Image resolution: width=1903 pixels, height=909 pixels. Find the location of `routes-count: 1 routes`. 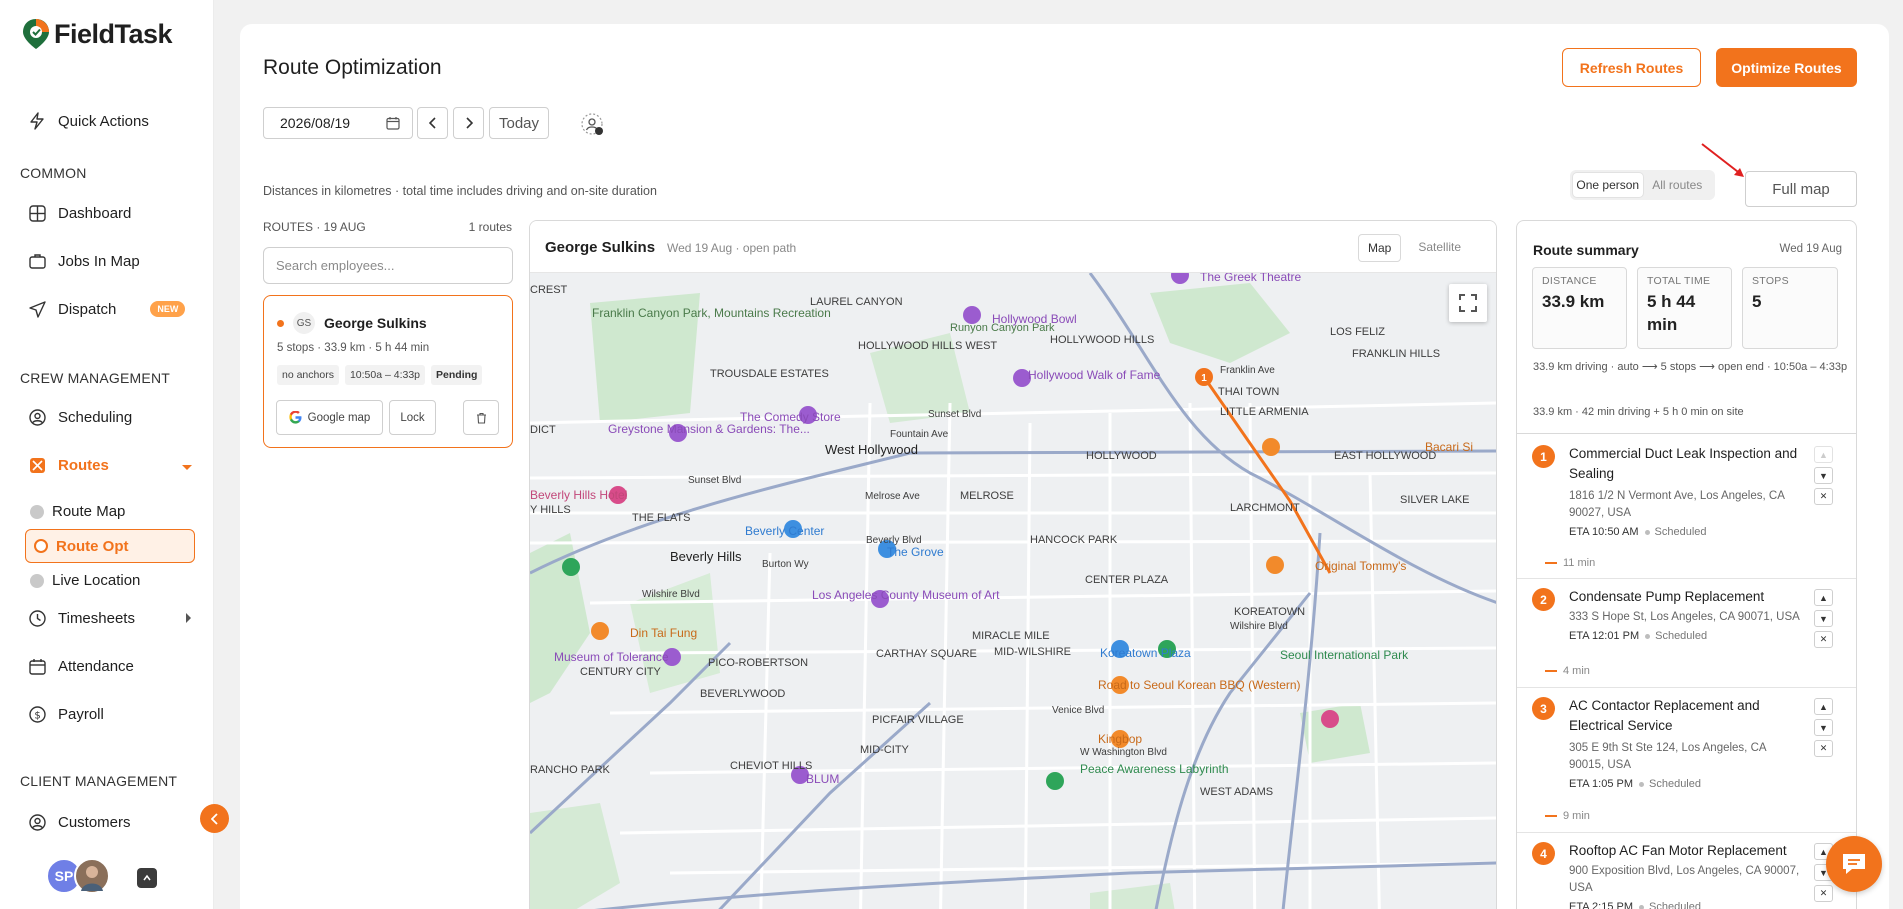

routes-count: 1 routes is located at coordinates (490, 227).